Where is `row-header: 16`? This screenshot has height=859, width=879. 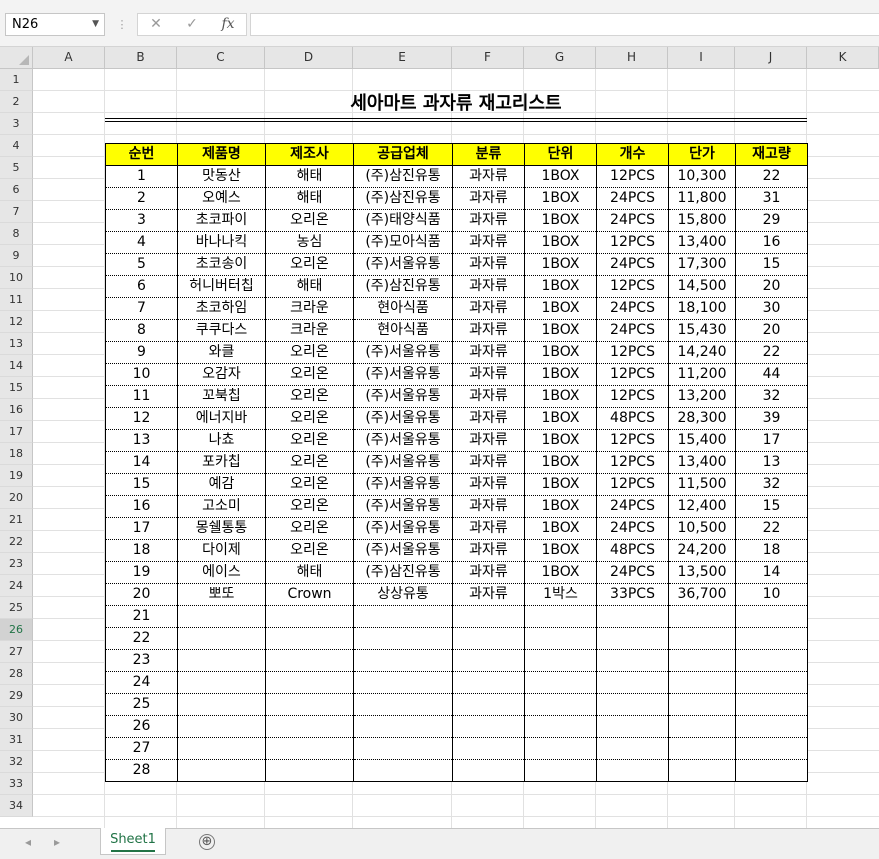
row-header: 16 is located at coordinates (16, 410).